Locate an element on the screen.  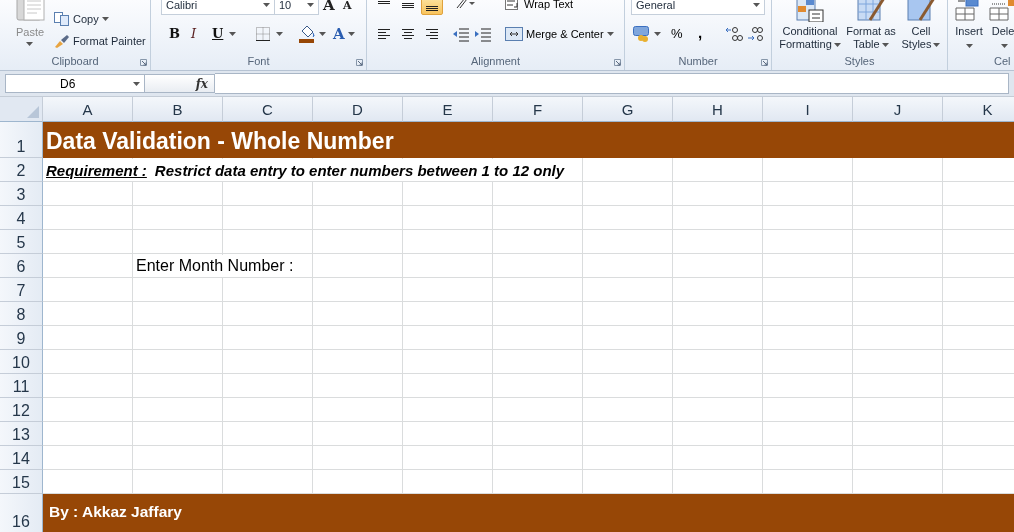
column-header: B is located at coordinates (178, 109).